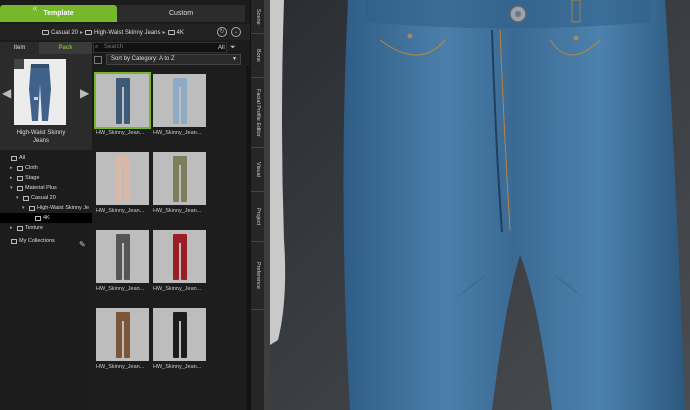 The image size is (690, 410). Describe the element at coordinates (258, 170) in the screenshot. I see `side-tab-visual: Visual` at that location.